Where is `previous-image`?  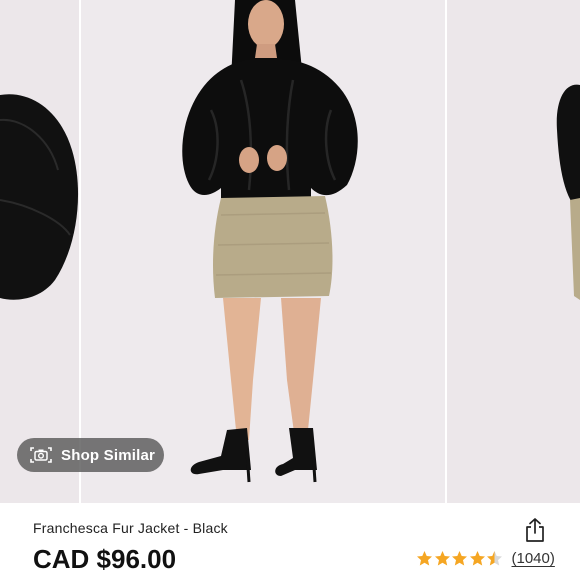 previous-image is located at coordinates (39, 251).